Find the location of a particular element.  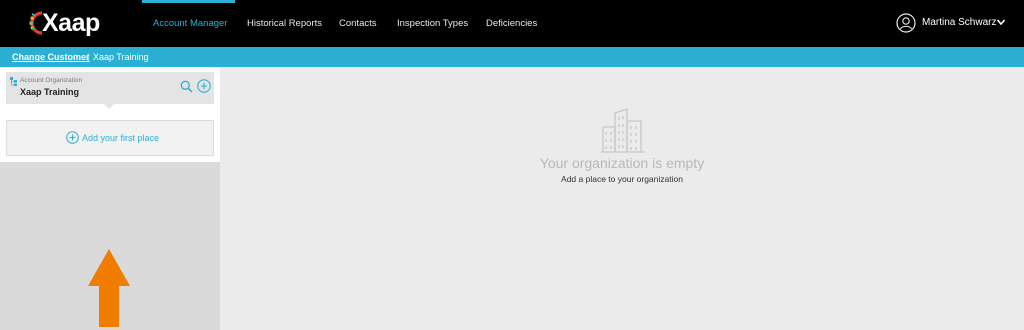

user-circle-icon is located at coordinates (906, 23).